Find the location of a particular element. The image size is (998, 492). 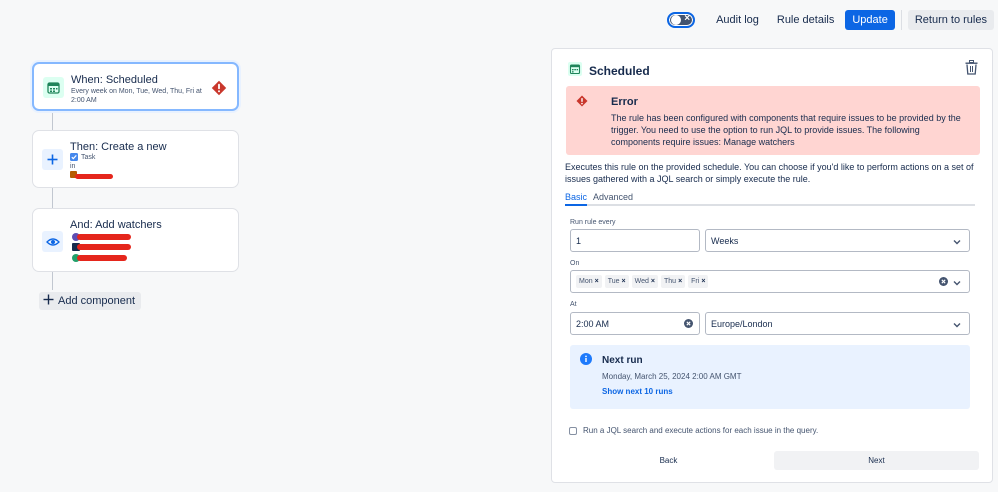

toolbar-divider is located at coordinates (901, 20).